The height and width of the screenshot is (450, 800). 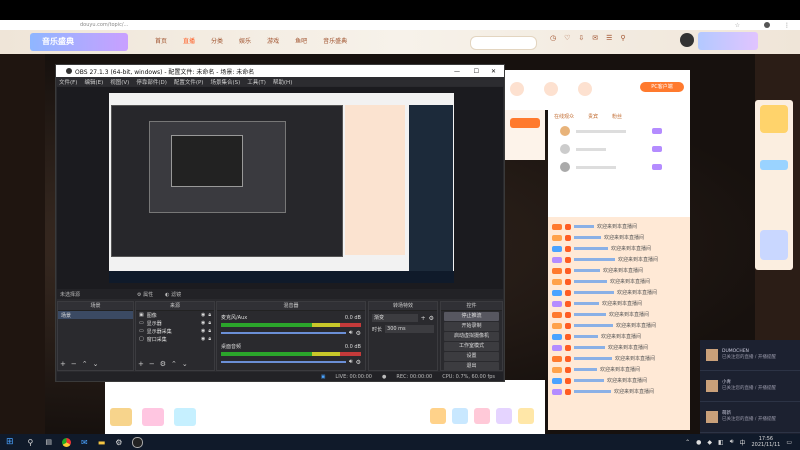 I want to click on menu-help: 帮助(H), so click(x=282, y=82).